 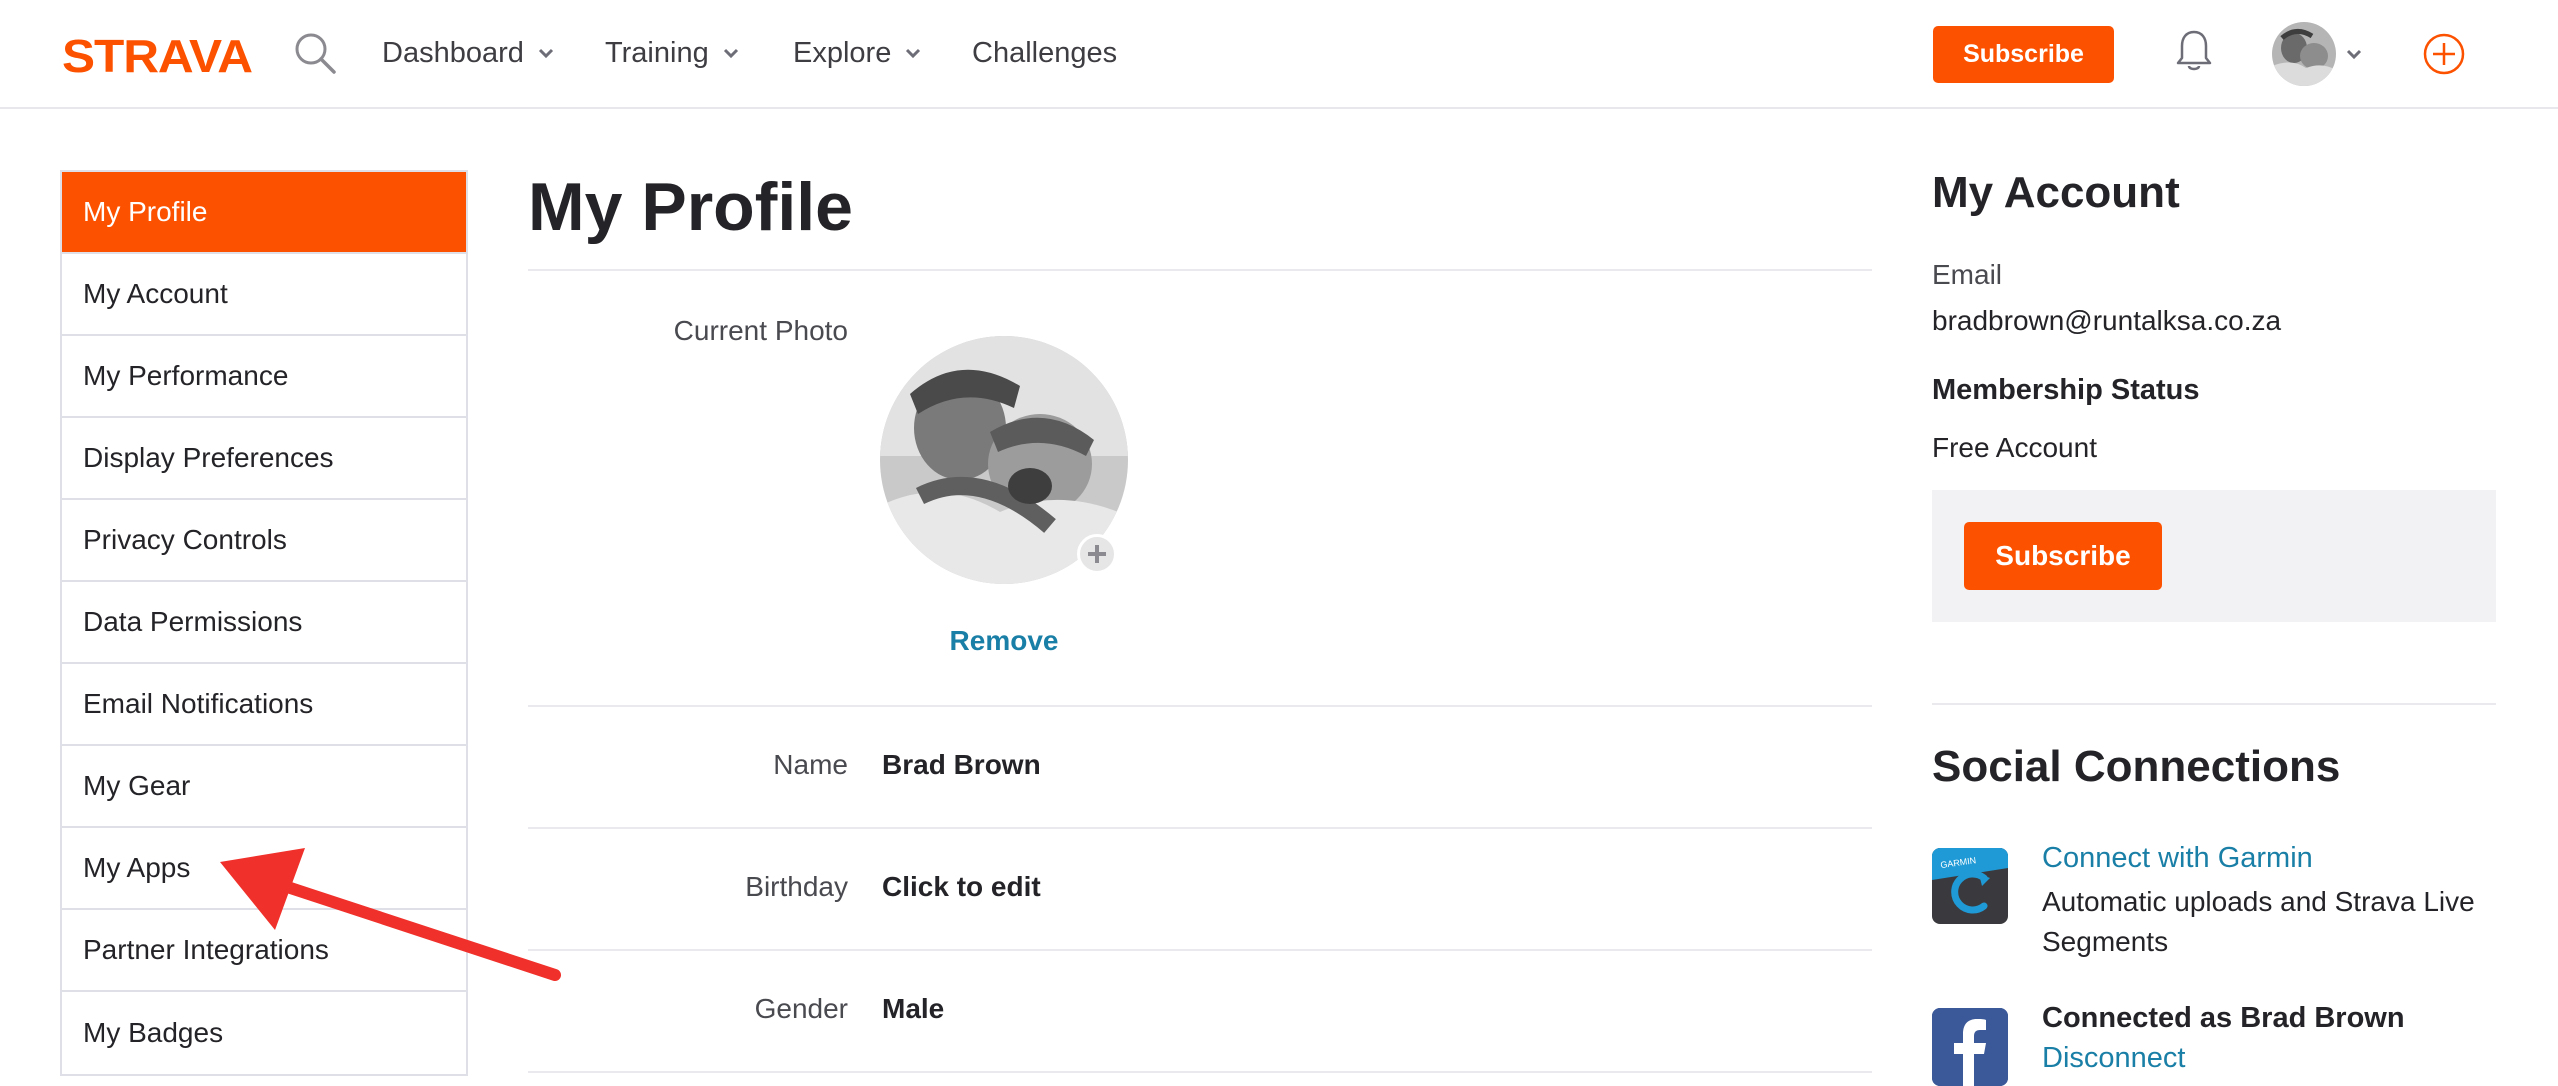 What do you see at coordinates (264, 459) in the screenshot?
I see `sidebar-item-display-preferences: Display Preferences` at bounding box center [264, 459].